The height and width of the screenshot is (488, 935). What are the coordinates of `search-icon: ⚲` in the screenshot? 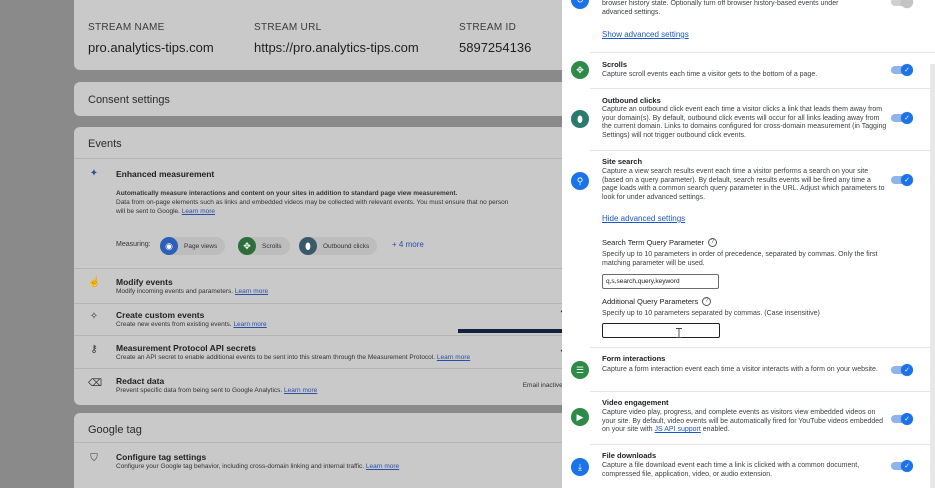 It's located at (580, 181).